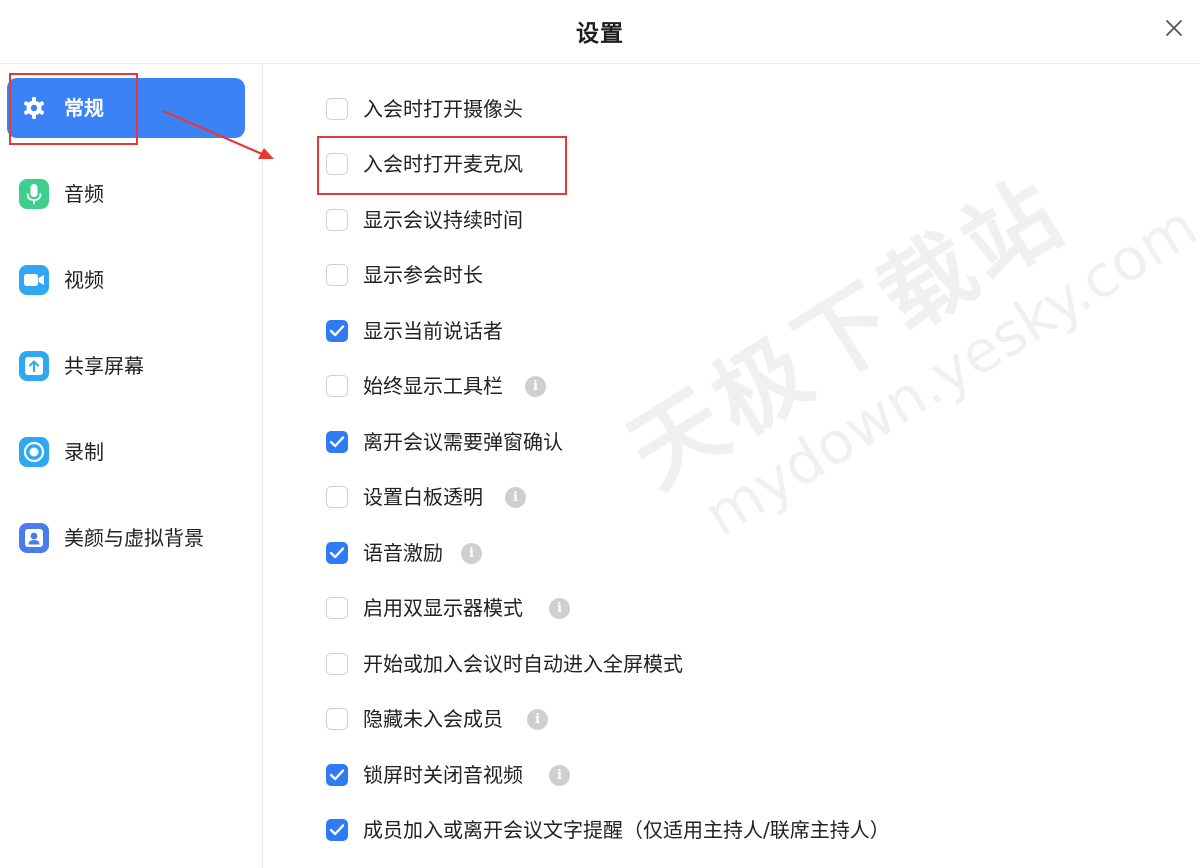 The height and width of the screenshot is (868, 1200). What do you see at coordinates (126, 108) in the screenshot?
I see `sidebar-item-general: 常规` at bounding box center [126, 108].